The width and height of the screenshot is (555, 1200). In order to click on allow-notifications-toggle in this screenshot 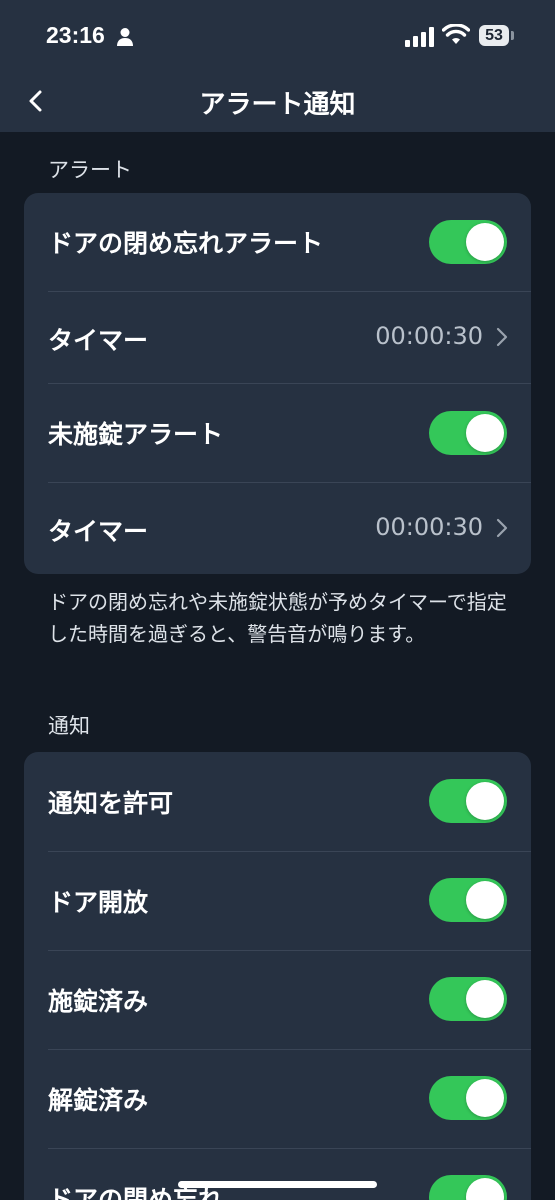, I will do `click(468, 801)`.